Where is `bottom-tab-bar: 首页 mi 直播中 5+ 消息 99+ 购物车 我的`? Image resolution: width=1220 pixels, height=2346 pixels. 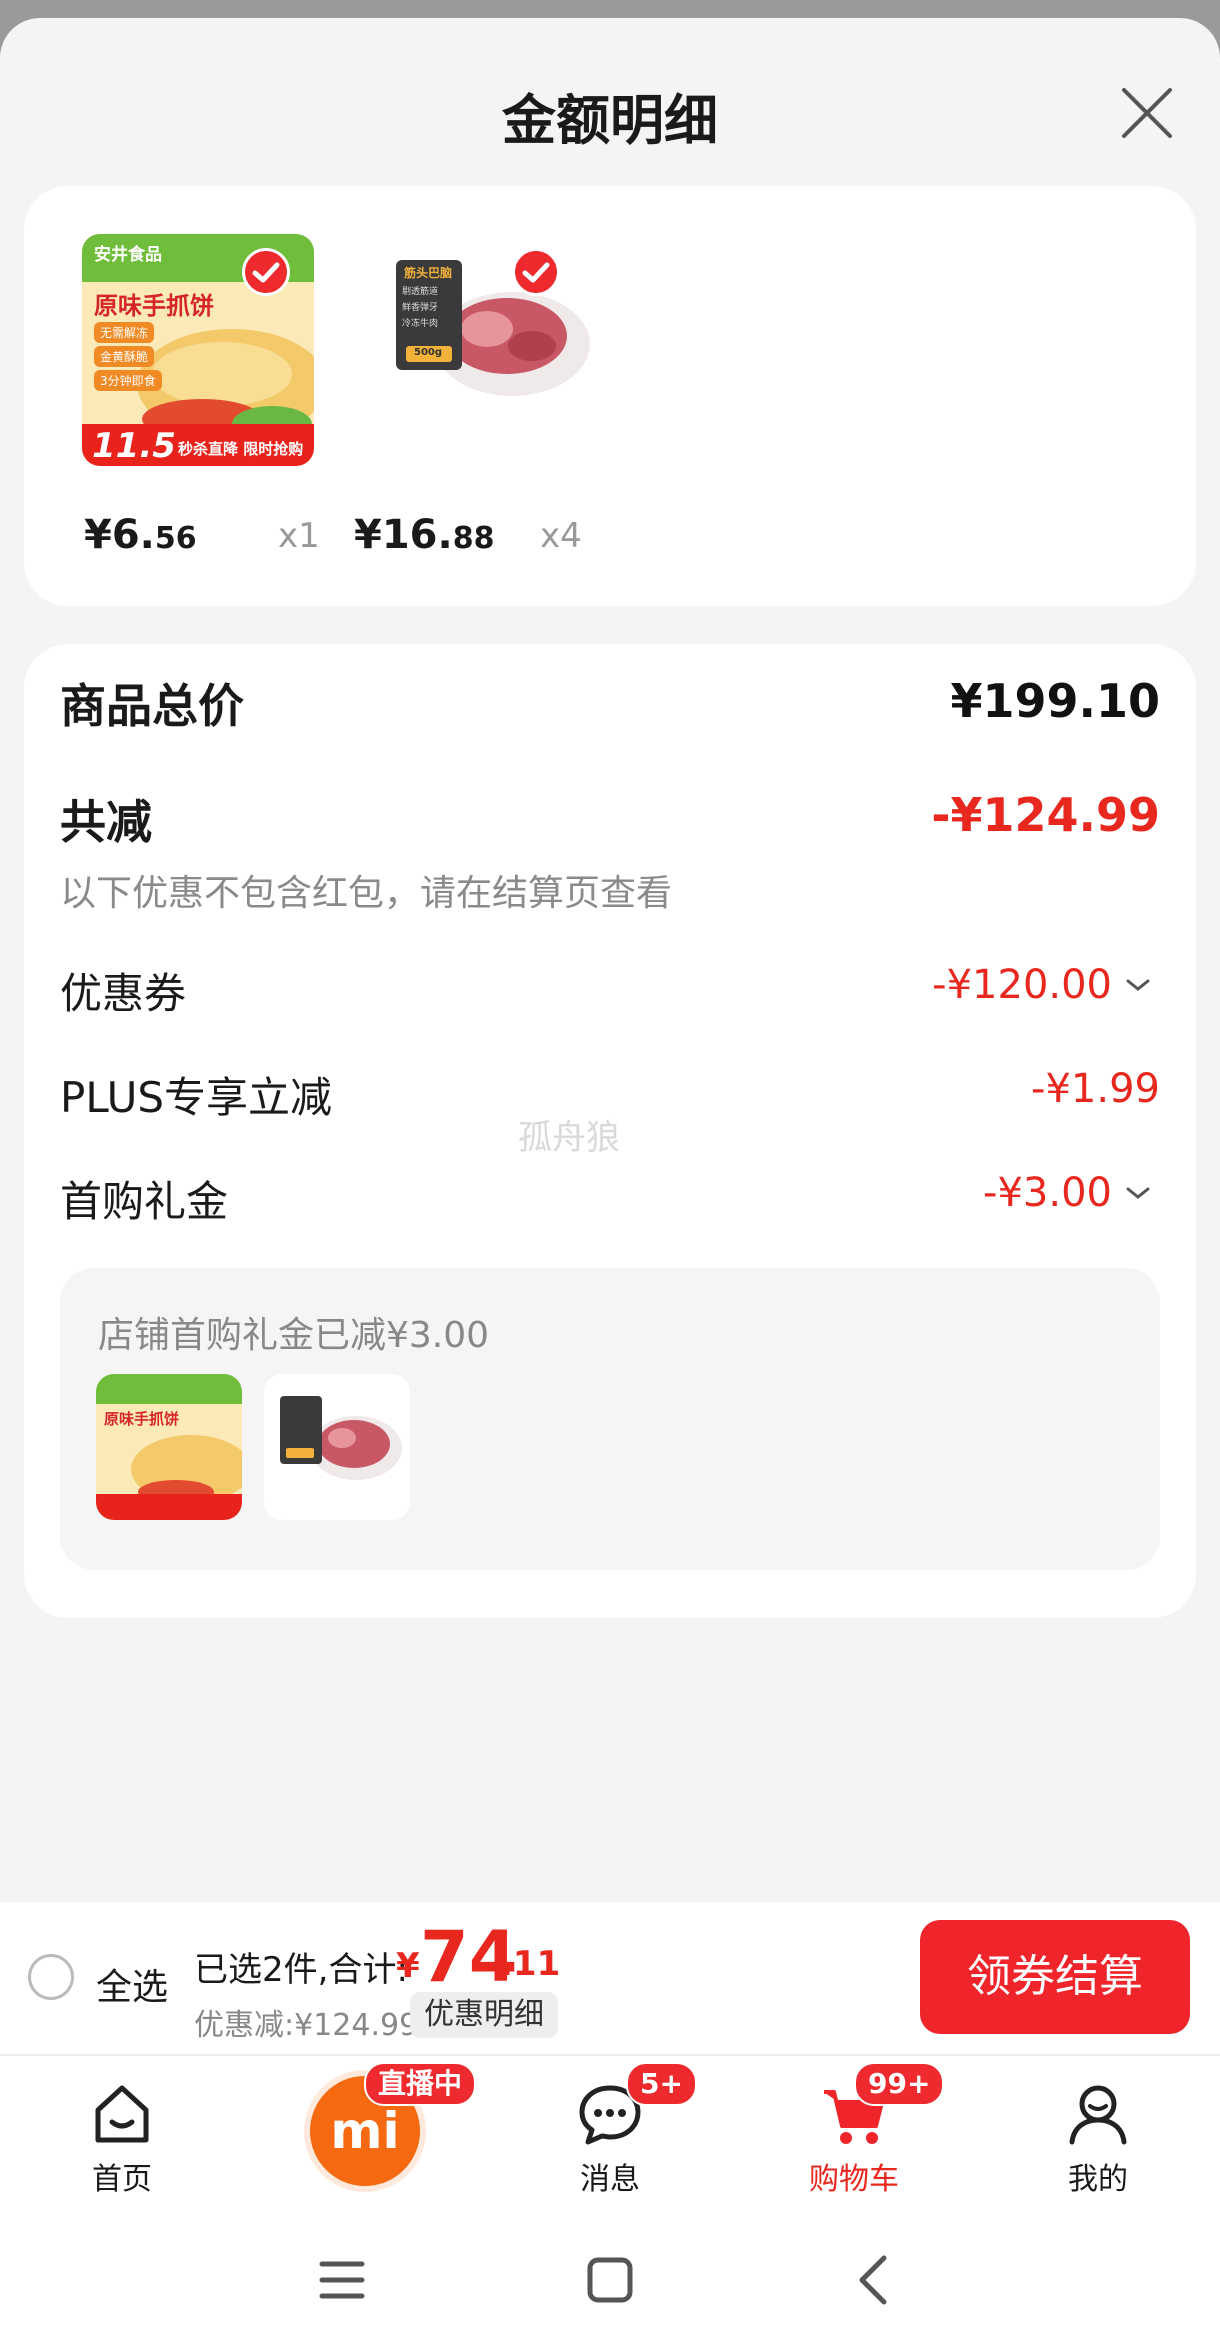 bottom-tab-bar: 首页 mi 直播中 5+ 消息 99+ 购物车 我的 is located at coordinates (610, 2130).